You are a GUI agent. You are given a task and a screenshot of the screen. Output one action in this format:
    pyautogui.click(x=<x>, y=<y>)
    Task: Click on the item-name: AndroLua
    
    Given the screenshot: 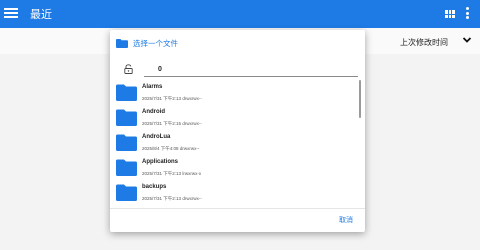 What is the action you would take?
    pyautogui.click(x=156, y=137)
    